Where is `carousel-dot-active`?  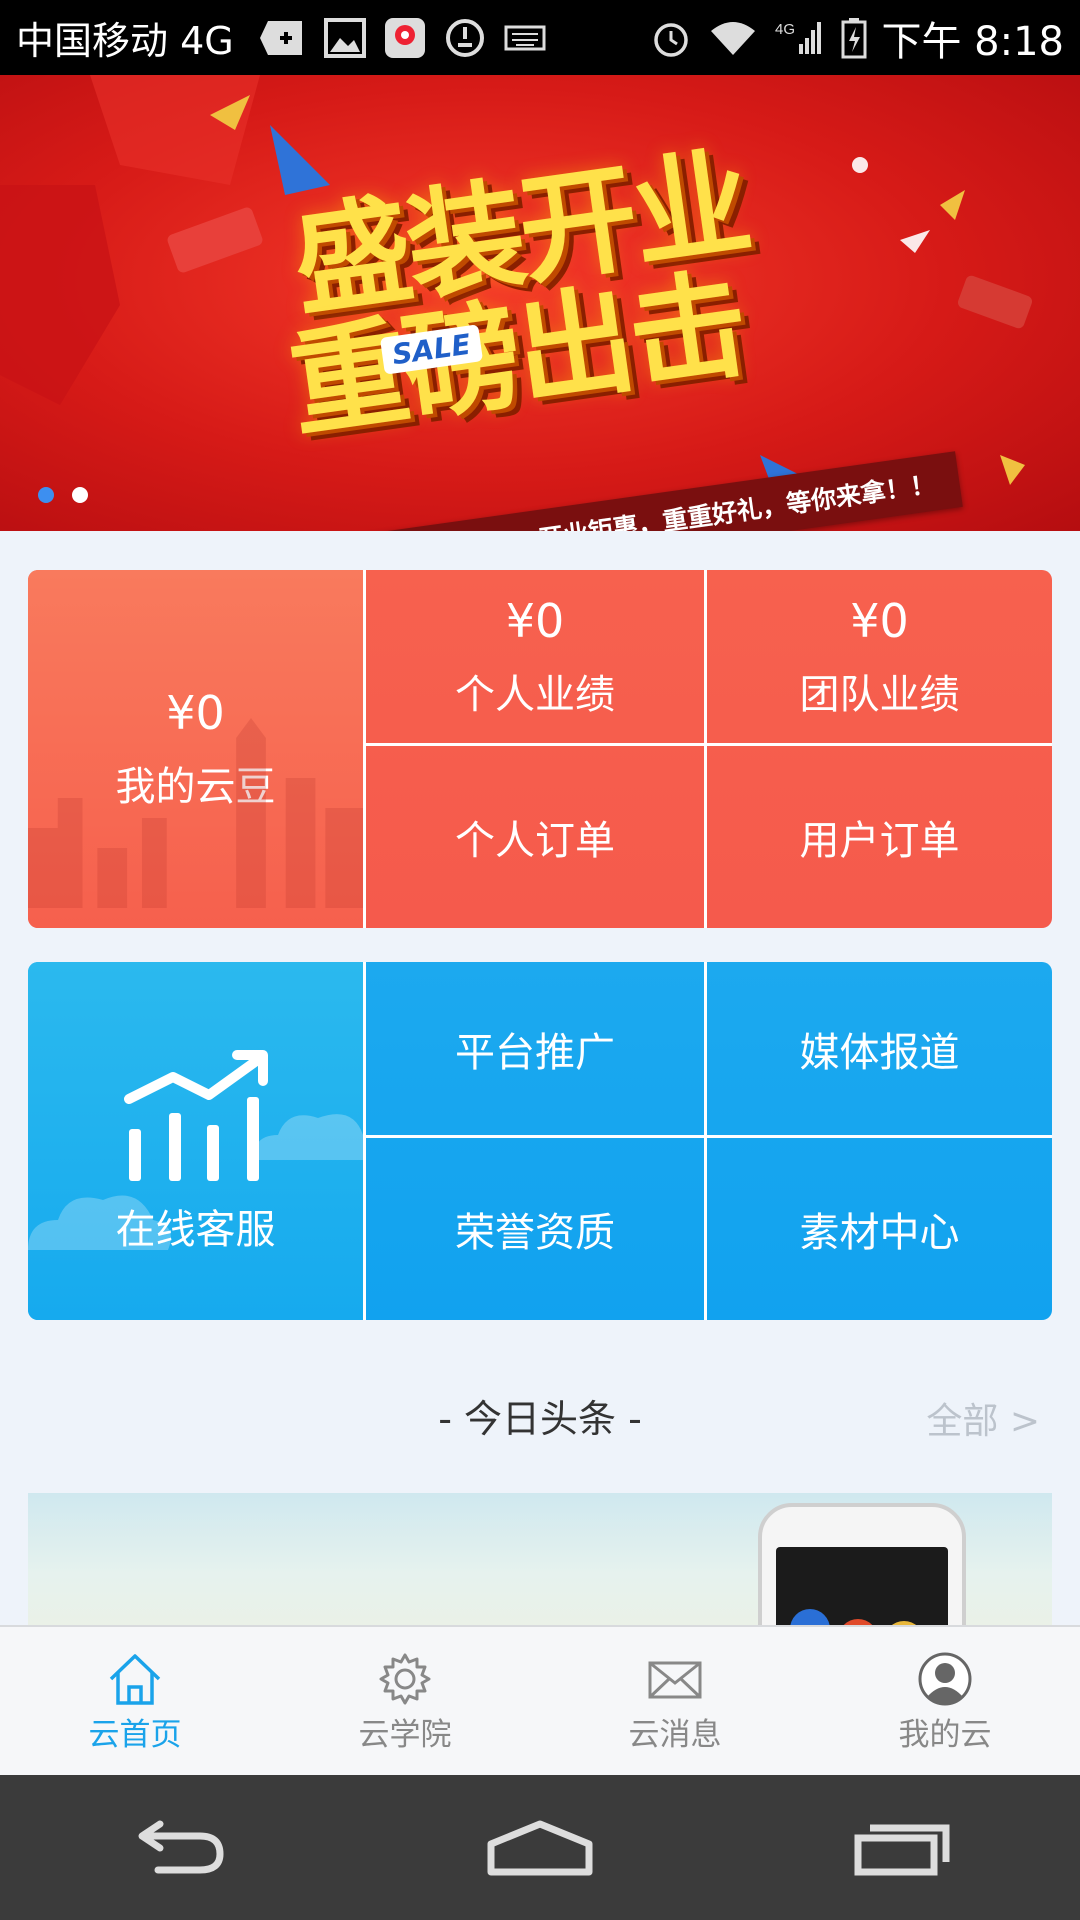 carousel-dot-active is located at coordinates (46, 495).